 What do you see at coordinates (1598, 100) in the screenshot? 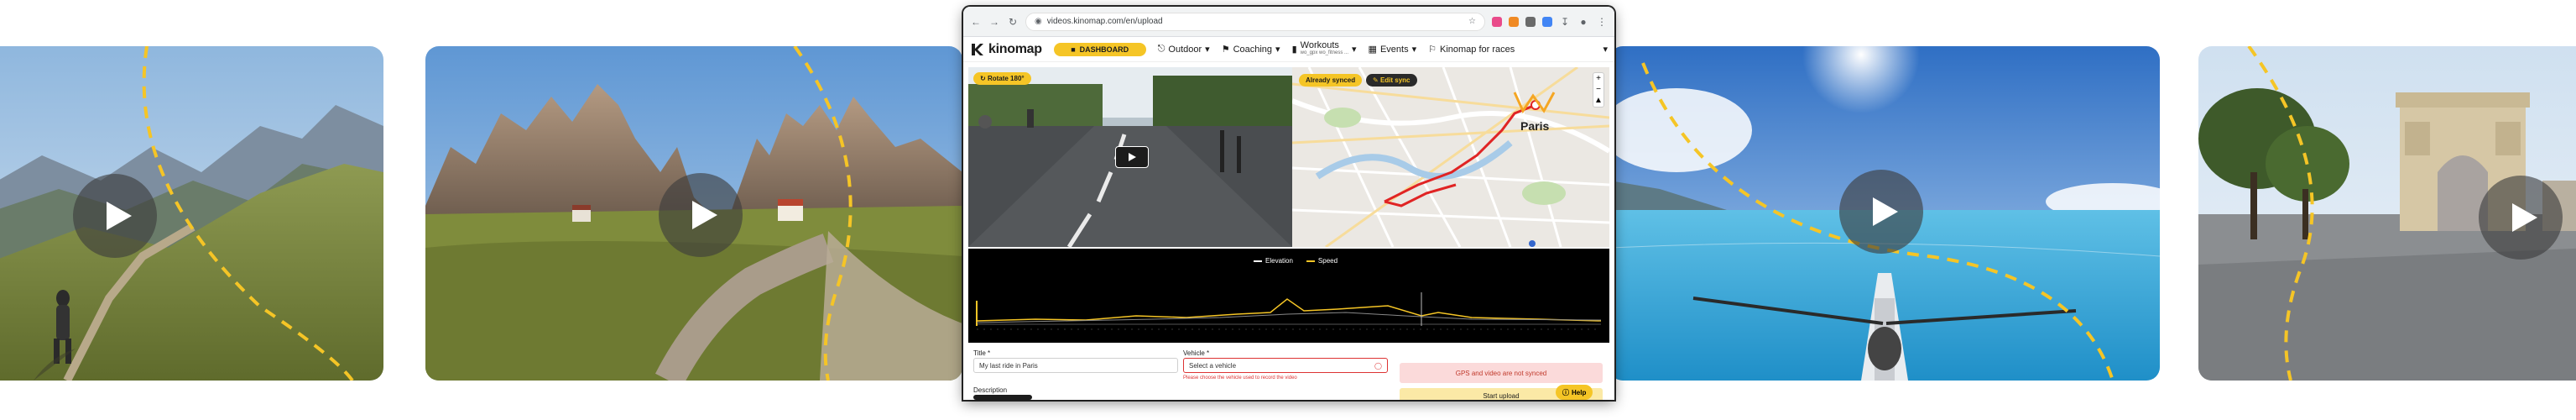
I see `compass-icon: ▲` at bounding box center [1598, 100].